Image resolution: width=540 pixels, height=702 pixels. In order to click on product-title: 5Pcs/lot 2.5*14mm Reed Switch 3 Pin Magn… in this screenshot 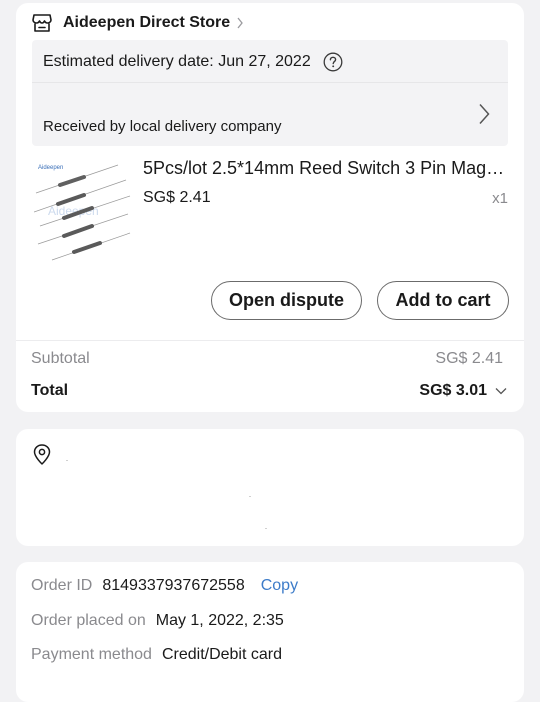, I will do `click(328, 168)`.